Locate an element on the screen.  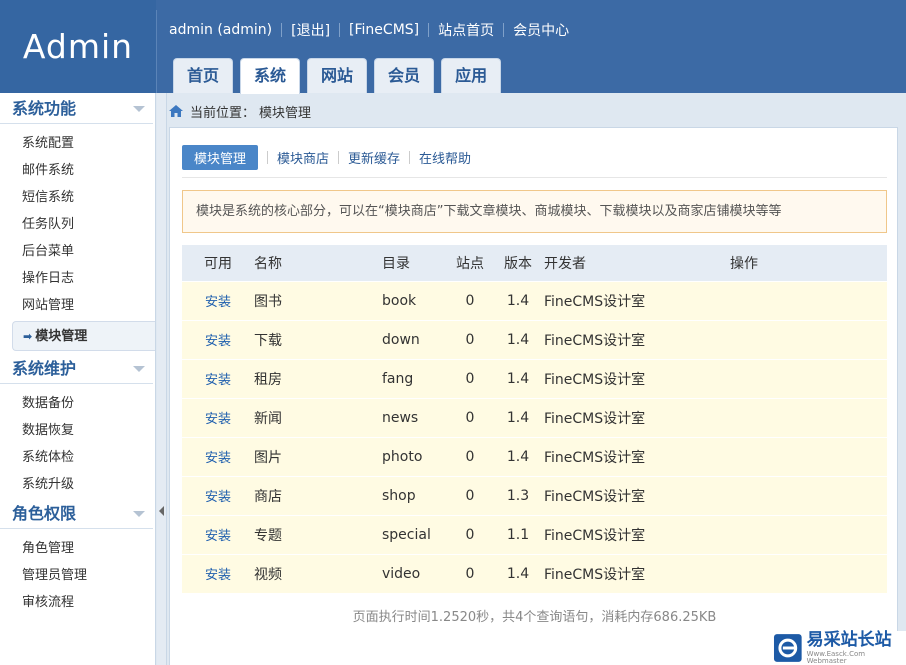
sidebar-item-module-management: ➡ 模块管理 is located at coordinates (83, 336).